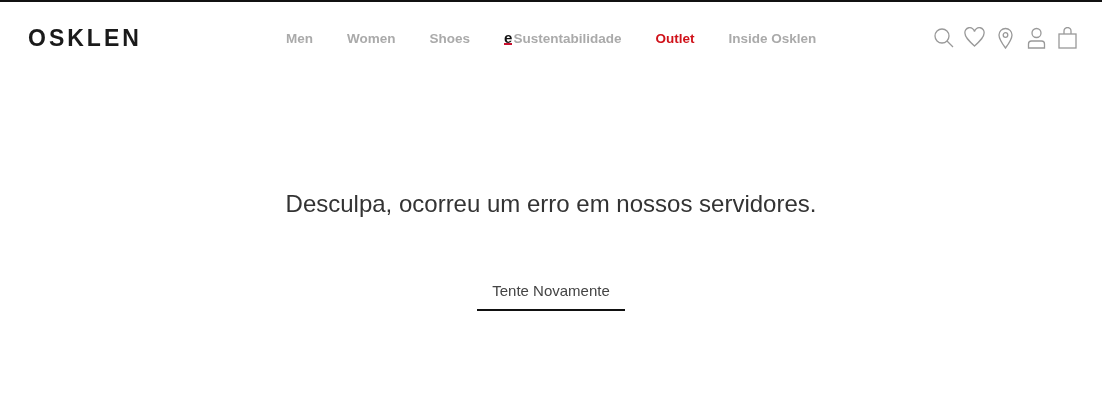 The image size is (1102, 418). Describe the element at coordinates (551, 204) in the screenshot. I see `error-message: Desculpa, ocorreu um erro em nossos servidores.` at that location.